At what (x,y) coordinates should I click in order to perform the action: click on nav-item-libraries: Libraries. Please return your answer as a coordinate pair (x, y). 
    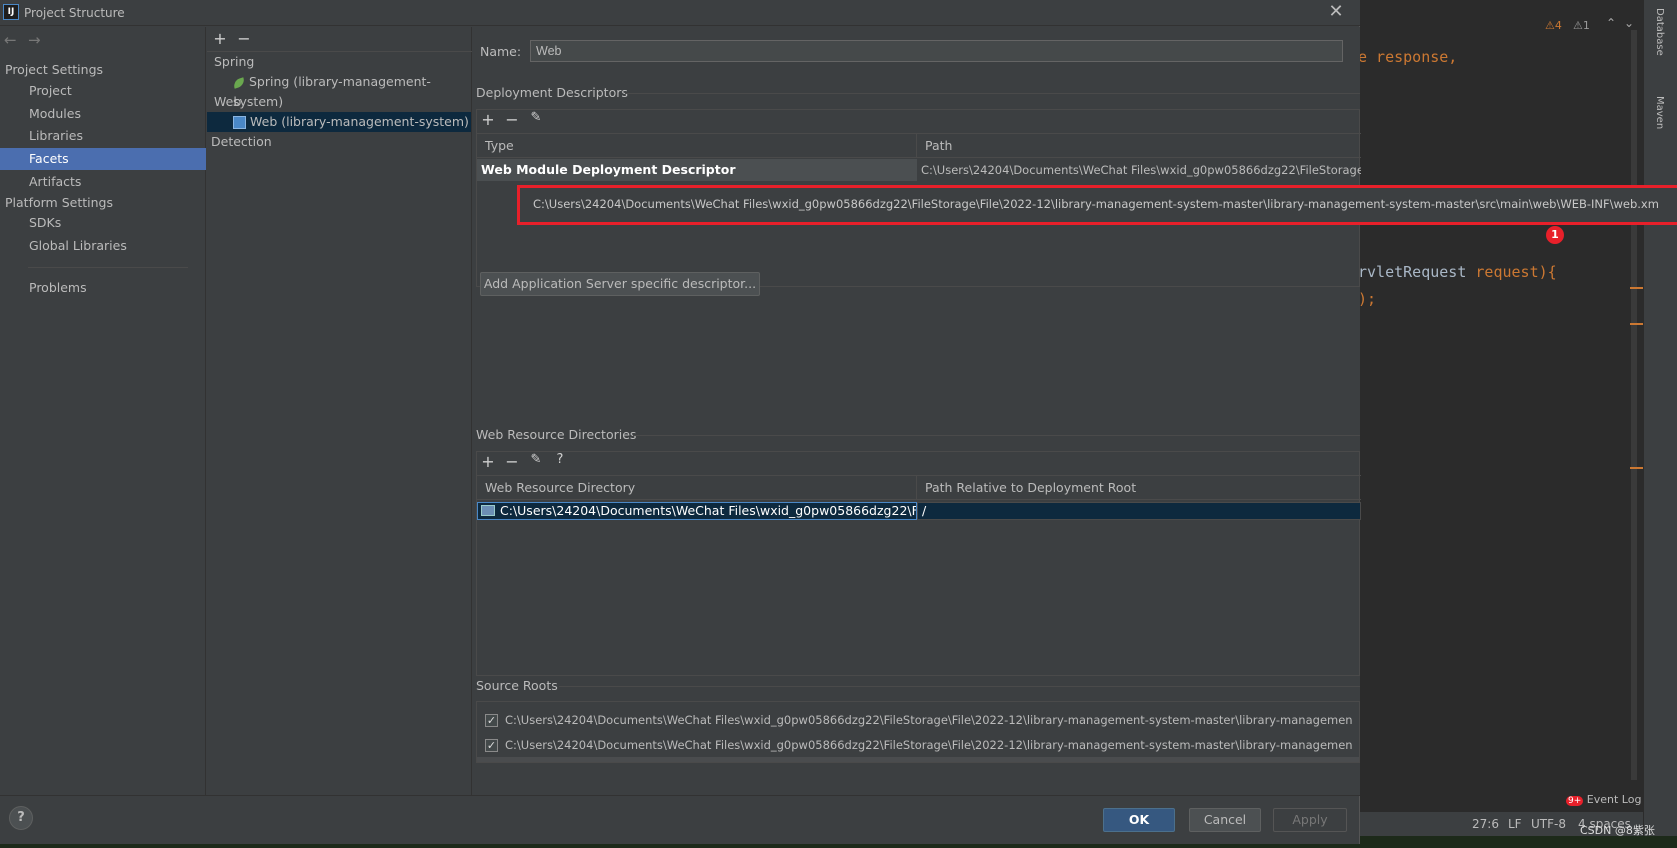
    Looking at the image, I should click on (103, 136).